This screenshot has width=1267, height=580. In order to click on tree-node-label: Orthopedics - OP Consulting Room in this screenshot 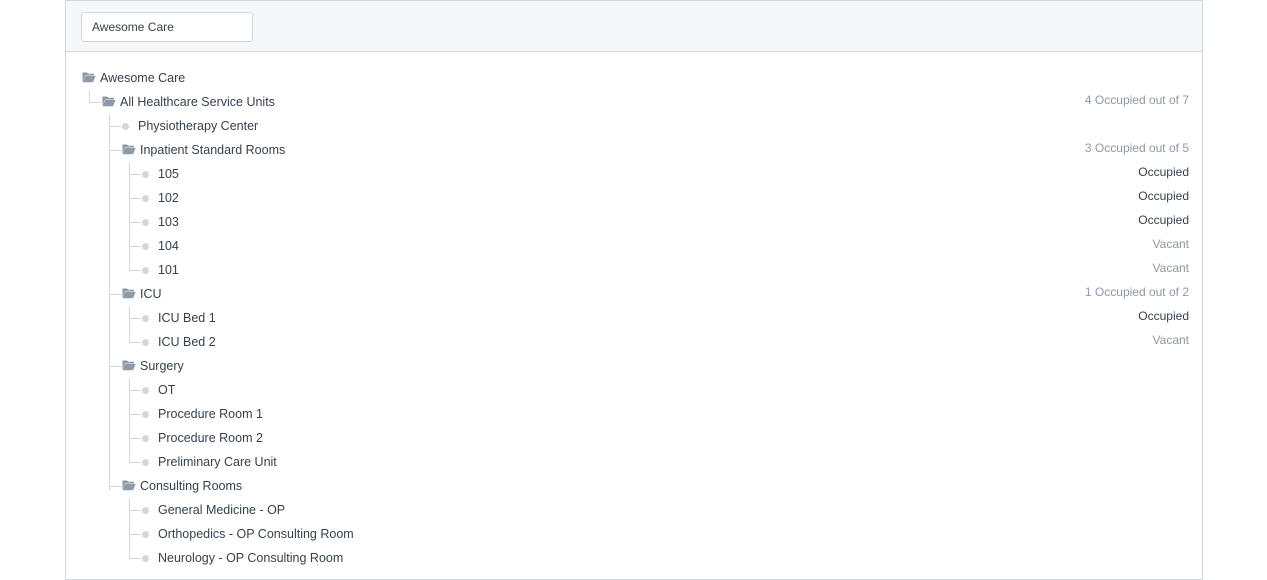, I will do `click(256, 534)`.